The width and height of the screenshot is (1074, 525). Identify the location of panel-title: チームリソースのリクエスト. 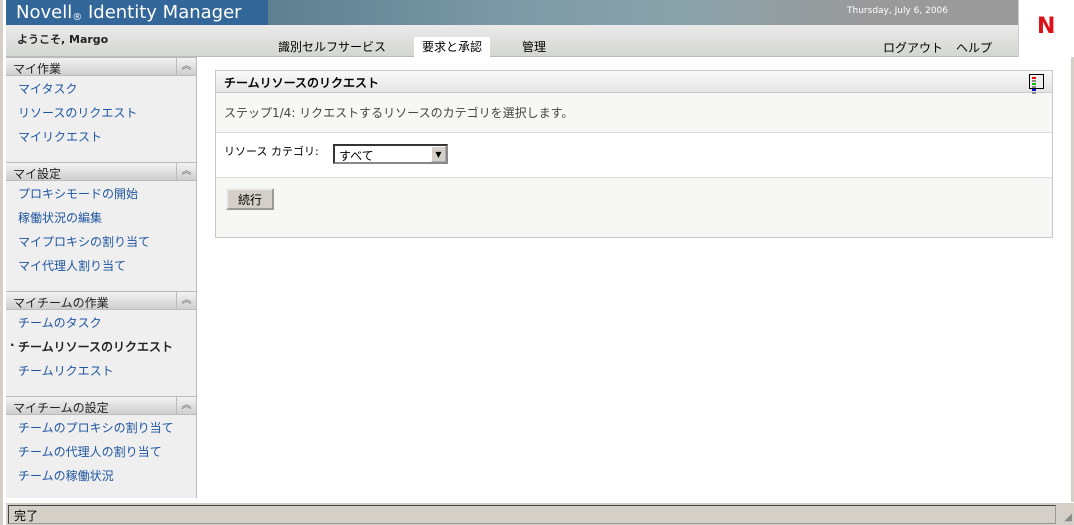
(302, 83).